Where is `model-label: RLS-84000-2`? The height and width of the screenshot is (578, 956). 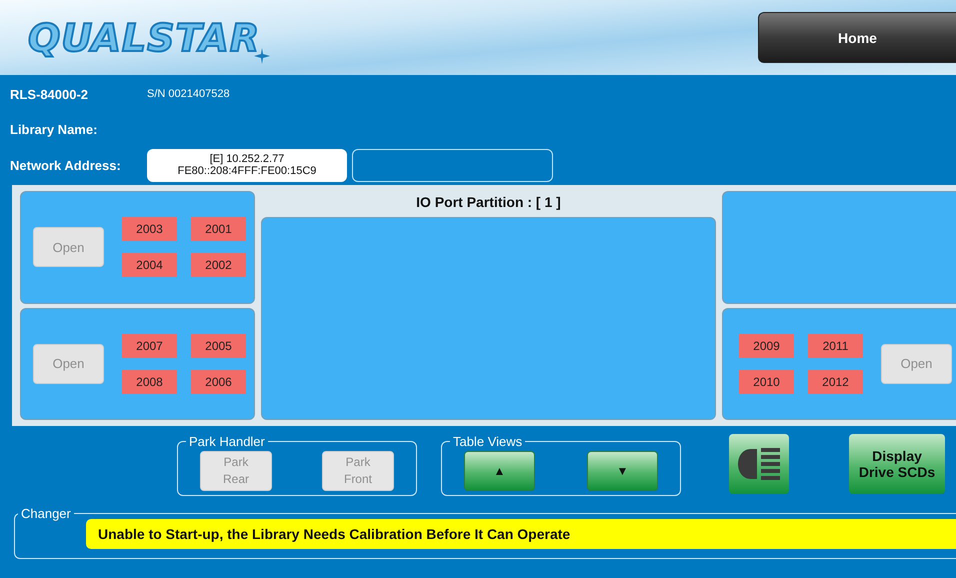
model-label: RLS-84000-2 is located at coordinates (50, 94).